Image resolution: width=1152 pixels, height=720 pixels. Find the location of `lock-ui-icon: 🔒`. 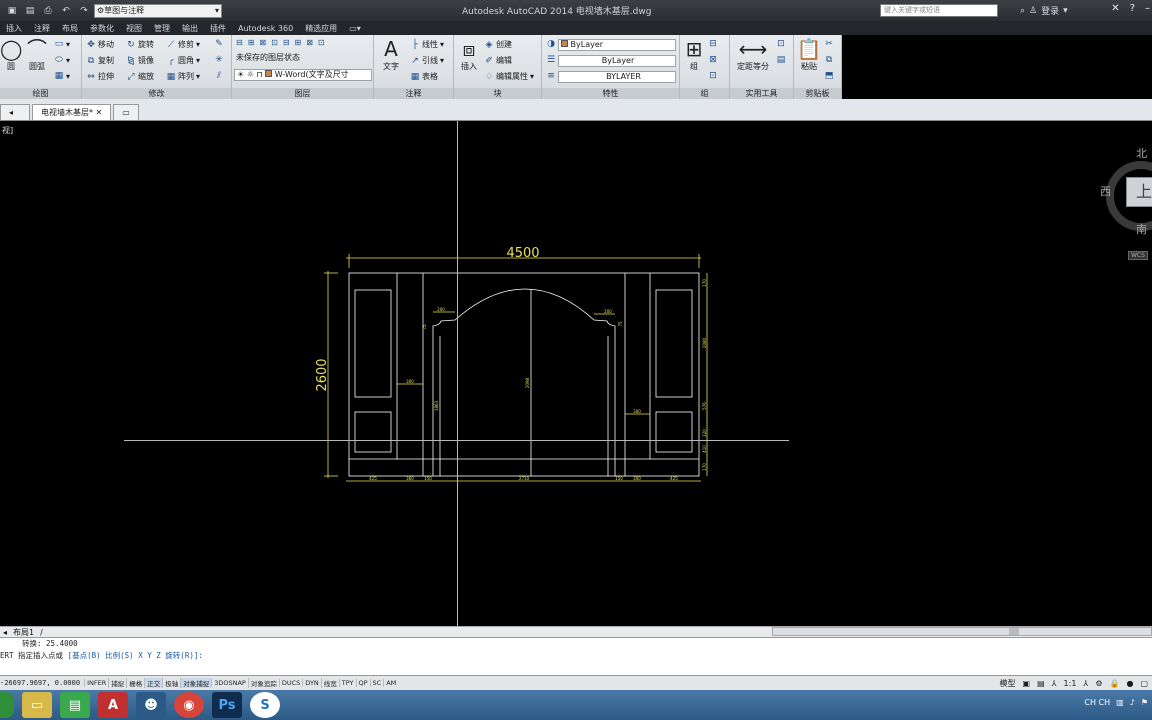

lock-ui-icon: 🔒 is located at coordinates (1114, 683).